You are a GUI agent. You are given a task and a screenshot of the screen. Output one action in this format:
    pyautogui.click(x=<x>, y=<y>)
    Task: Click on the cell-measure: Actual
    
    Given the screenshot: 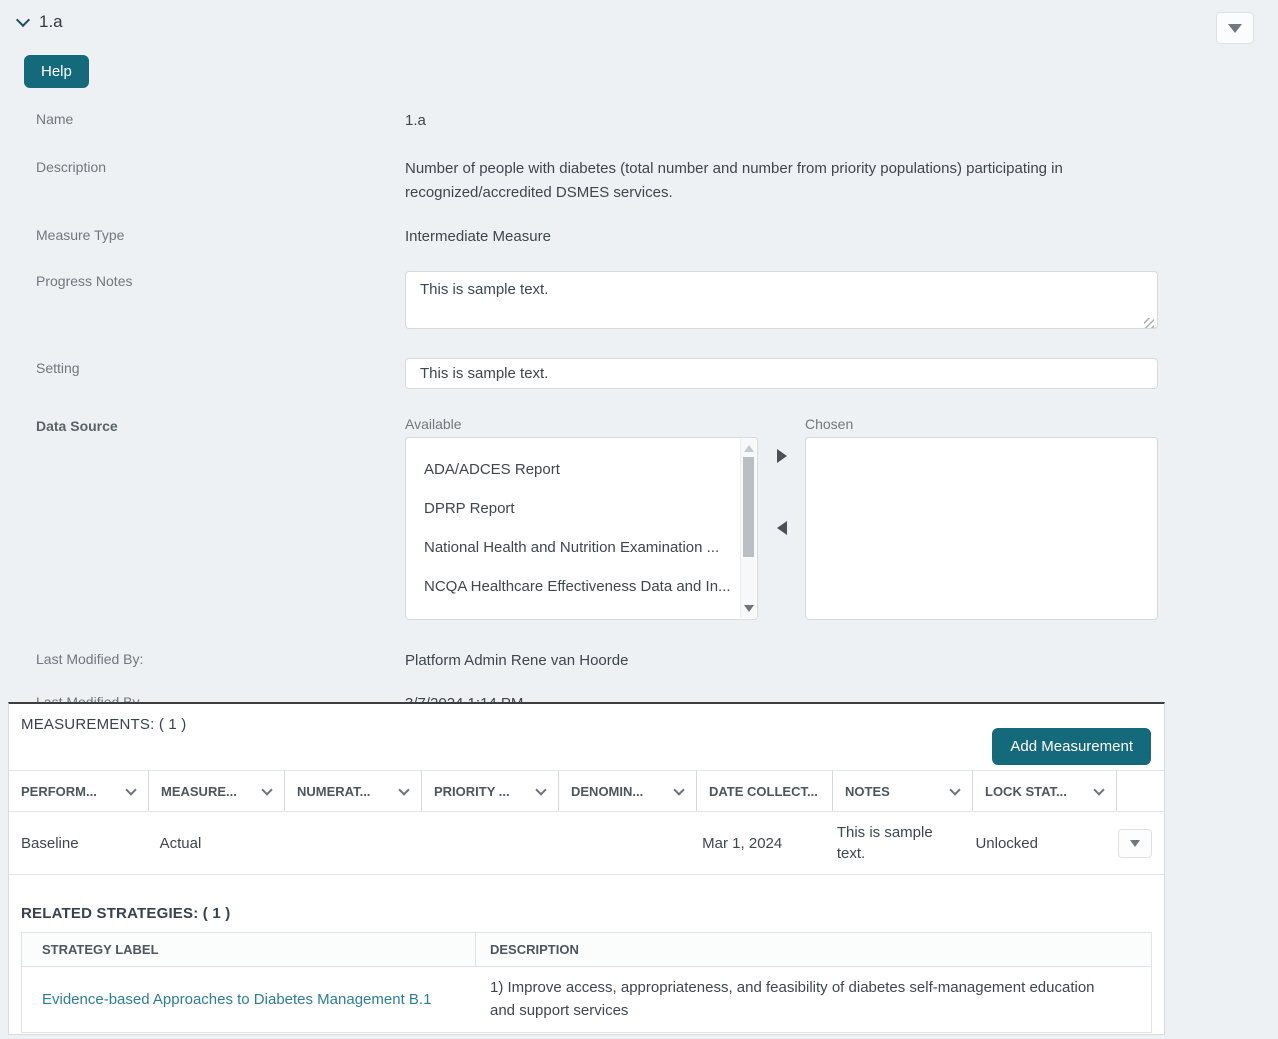 What is the action you would take?
    pyautogui.click(x=180, y=843)
    